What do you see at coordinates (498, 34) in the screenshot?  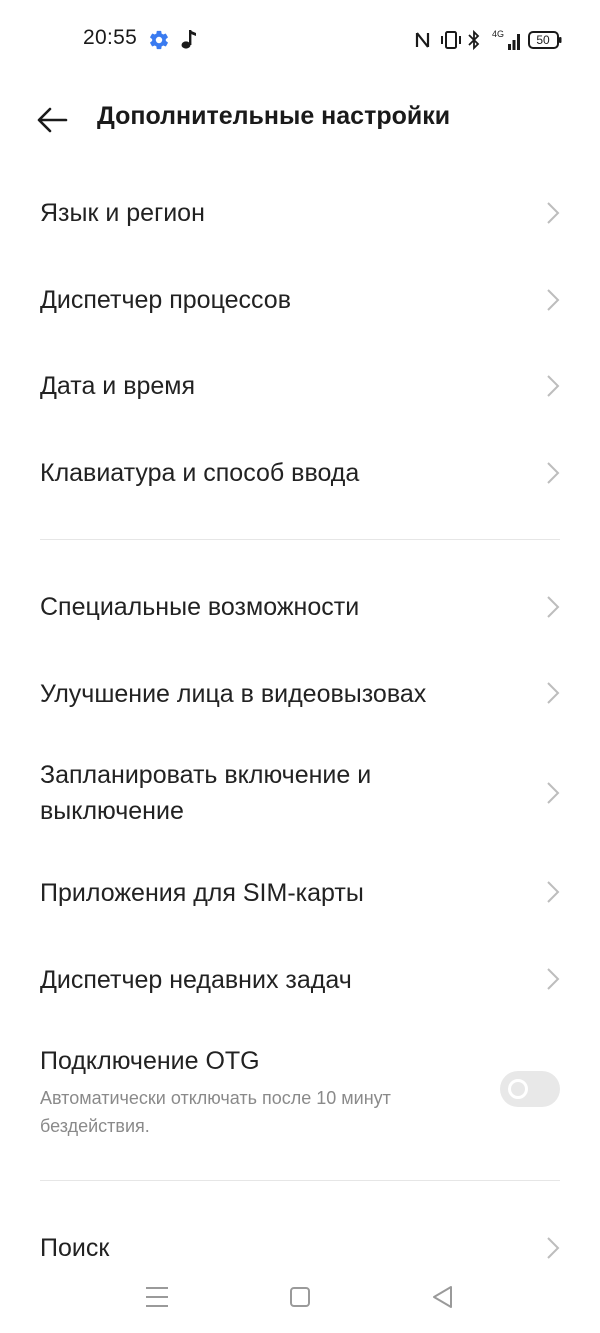 I see `network-type: 4G` at bounding box center [498, 34].